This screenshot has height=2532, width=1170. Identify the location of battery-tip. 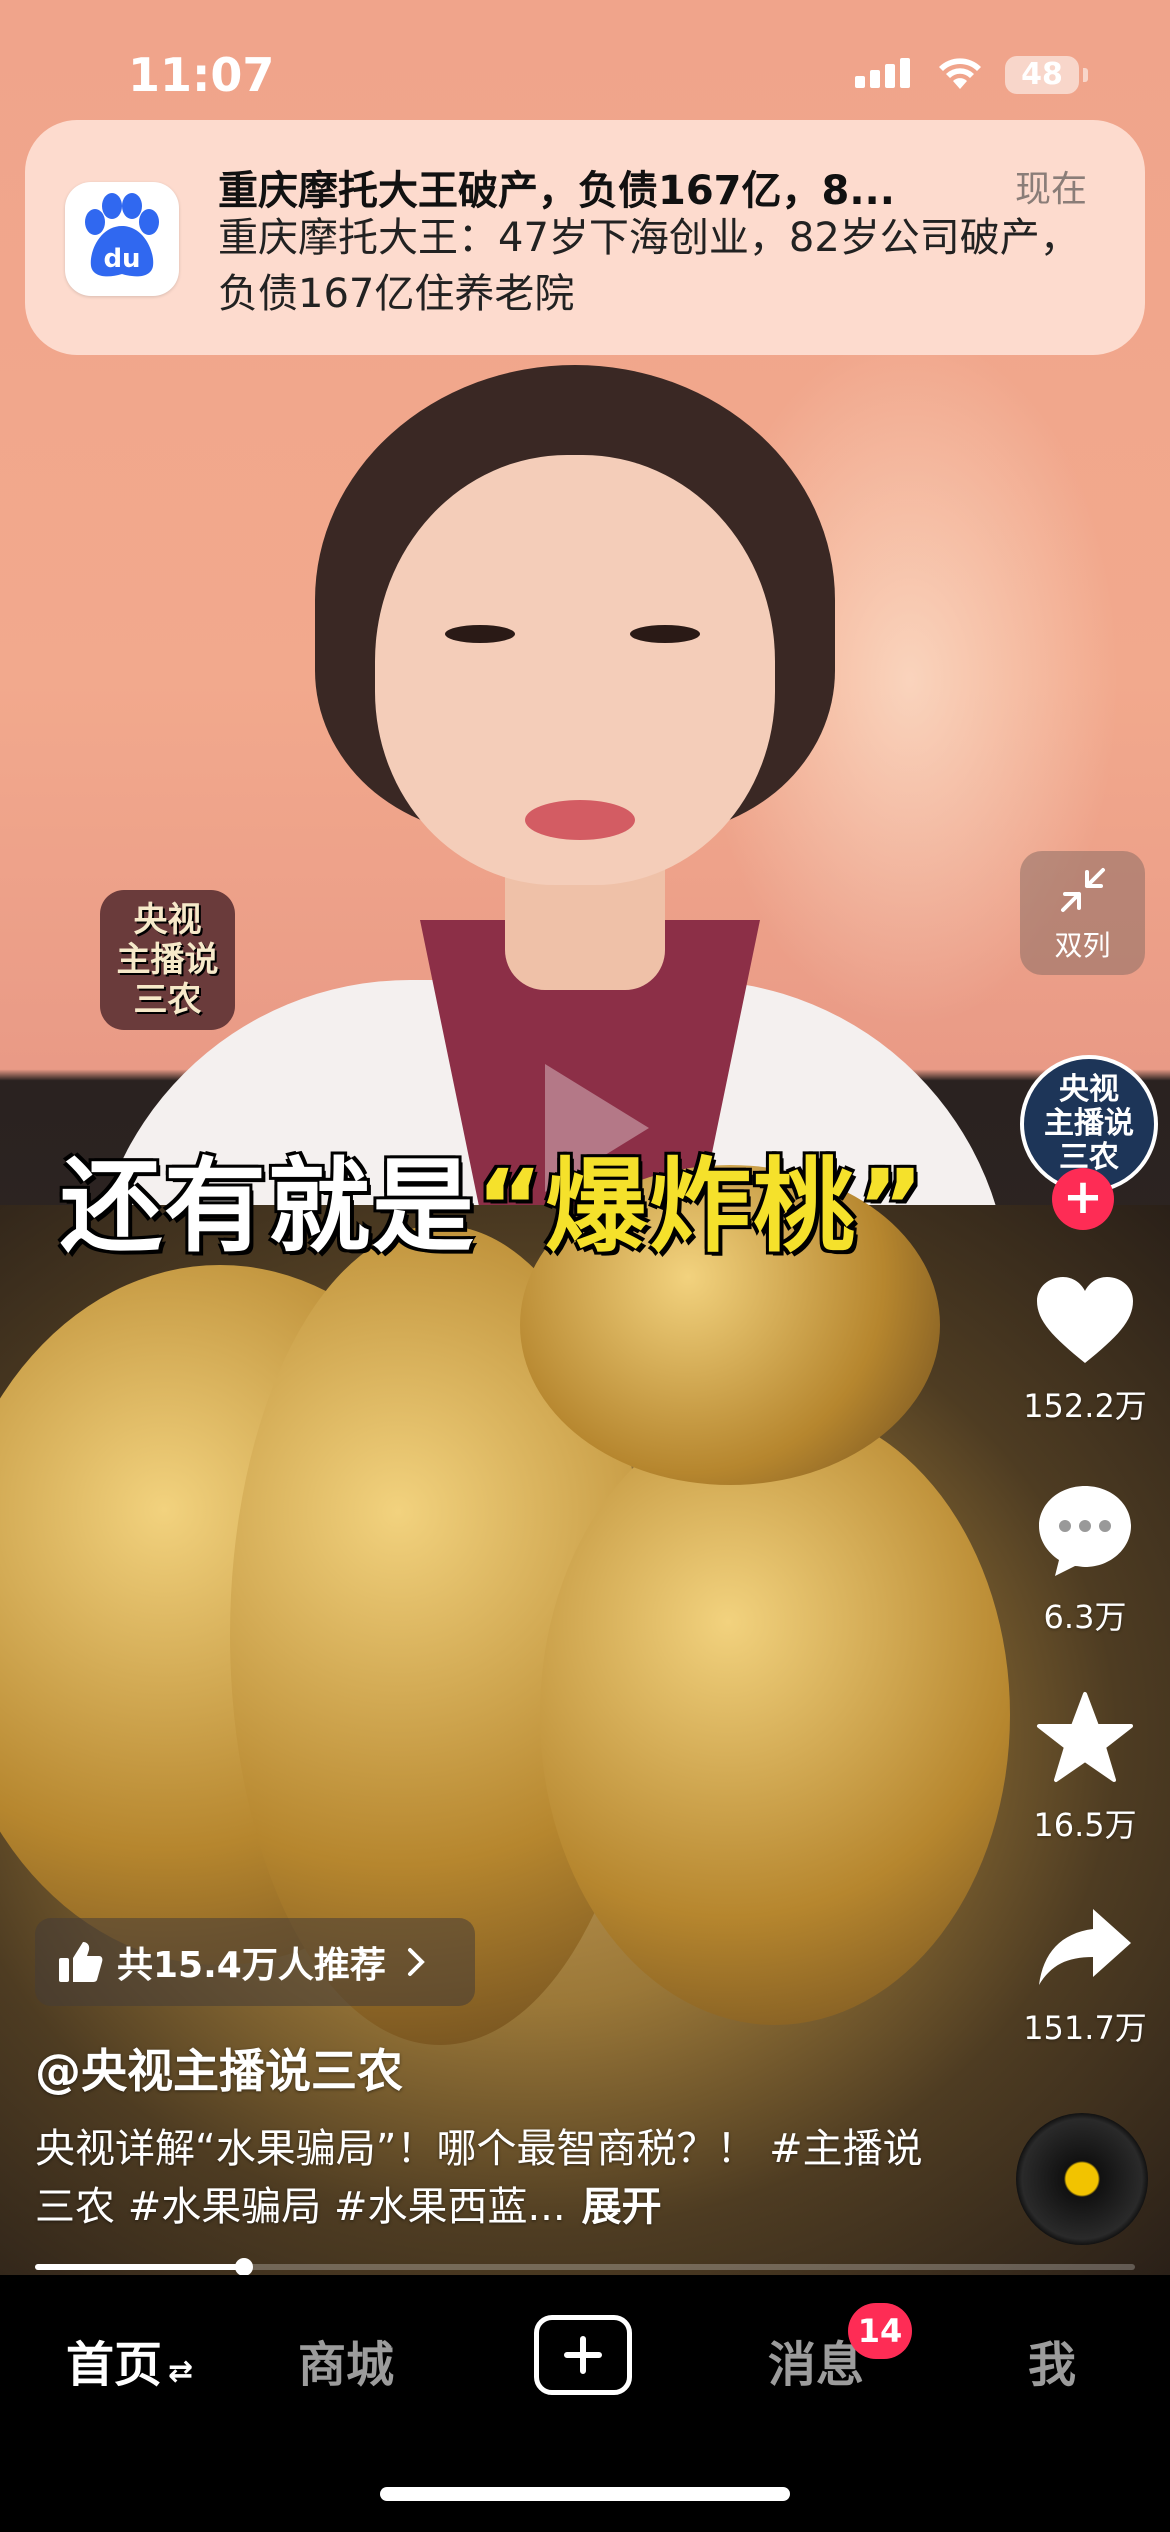
(1085, 75).